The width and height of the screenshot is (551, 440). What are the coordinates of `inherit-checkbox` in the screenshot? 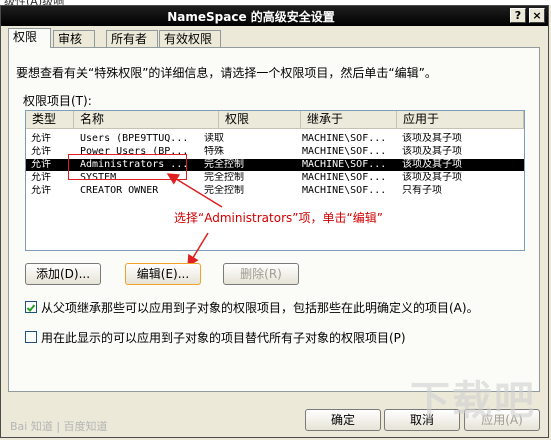 It's located at (31, 307).